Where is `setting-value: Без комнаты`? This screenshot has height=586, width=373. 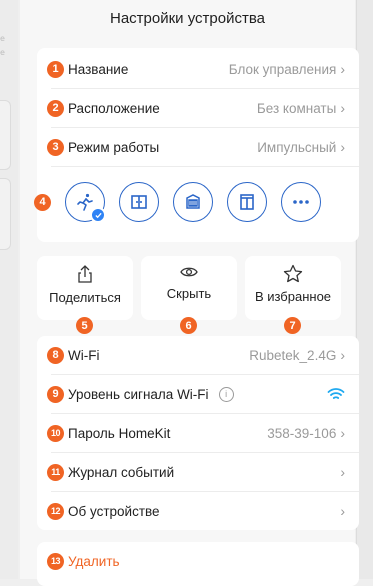
setting-value: Без комнаты is located at coordinates (296, 108).